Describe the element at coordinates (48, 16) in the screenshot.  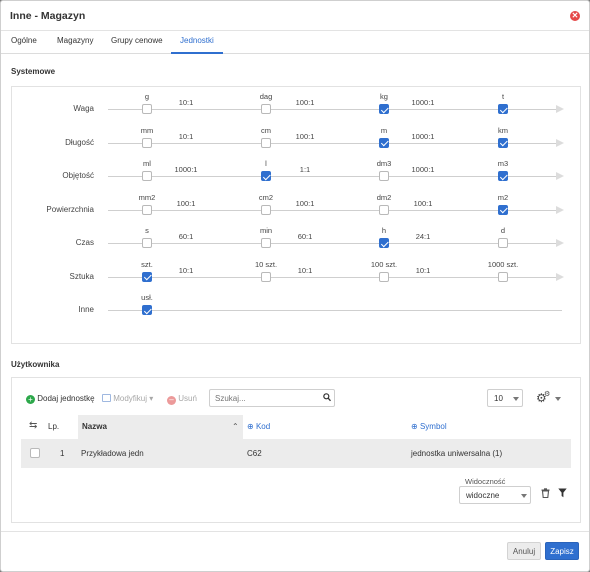
I see `dialog-title: Inne - Magazyn` at that location.